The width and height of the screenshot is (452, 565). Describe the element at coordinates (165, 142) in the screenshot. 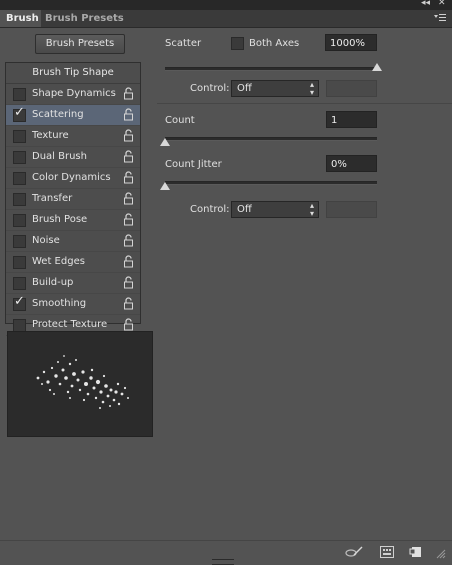

I see `count-slider-thumb` at that location.